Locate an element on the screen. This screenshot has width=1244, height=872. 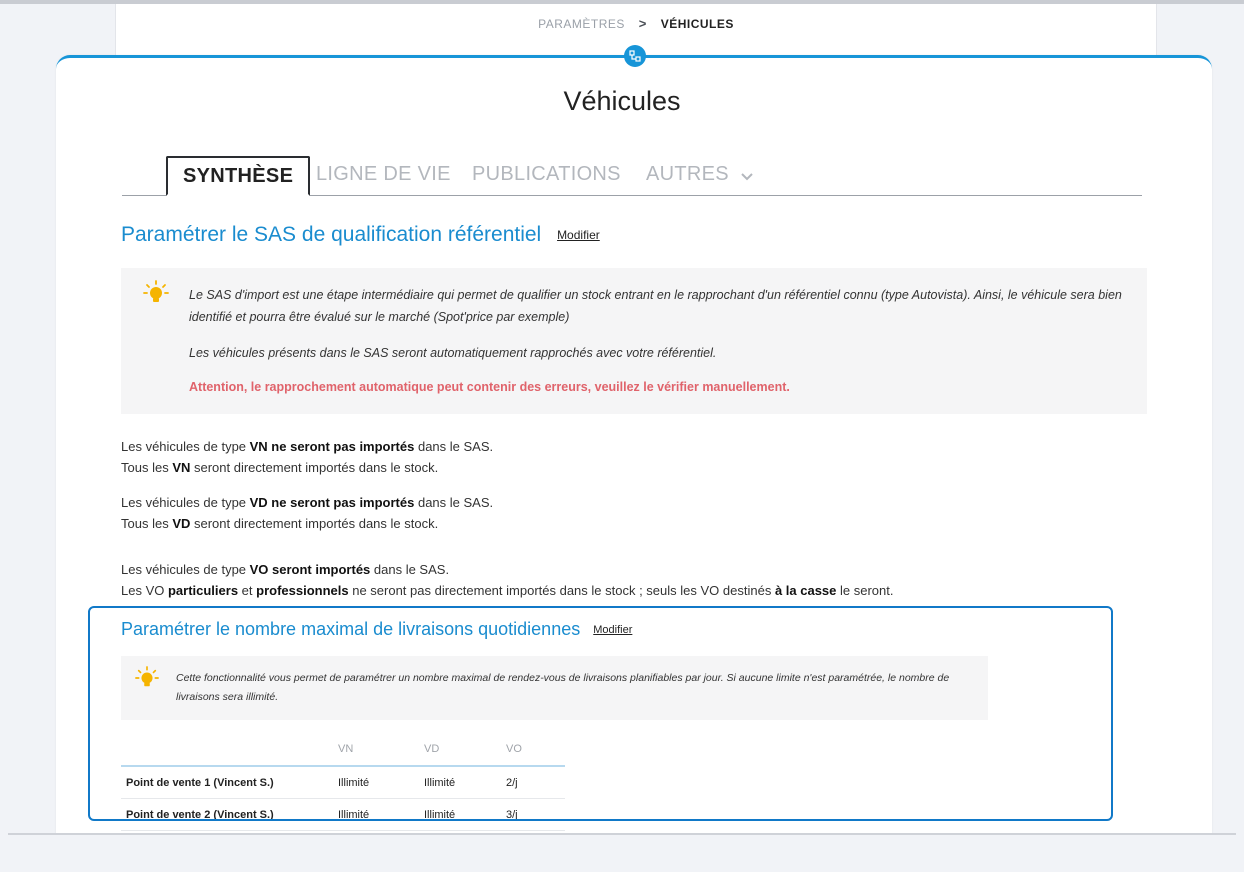
point-de-vente-name: Point de vente 1 (Vincent S.) is located at coordinates (200, 782).